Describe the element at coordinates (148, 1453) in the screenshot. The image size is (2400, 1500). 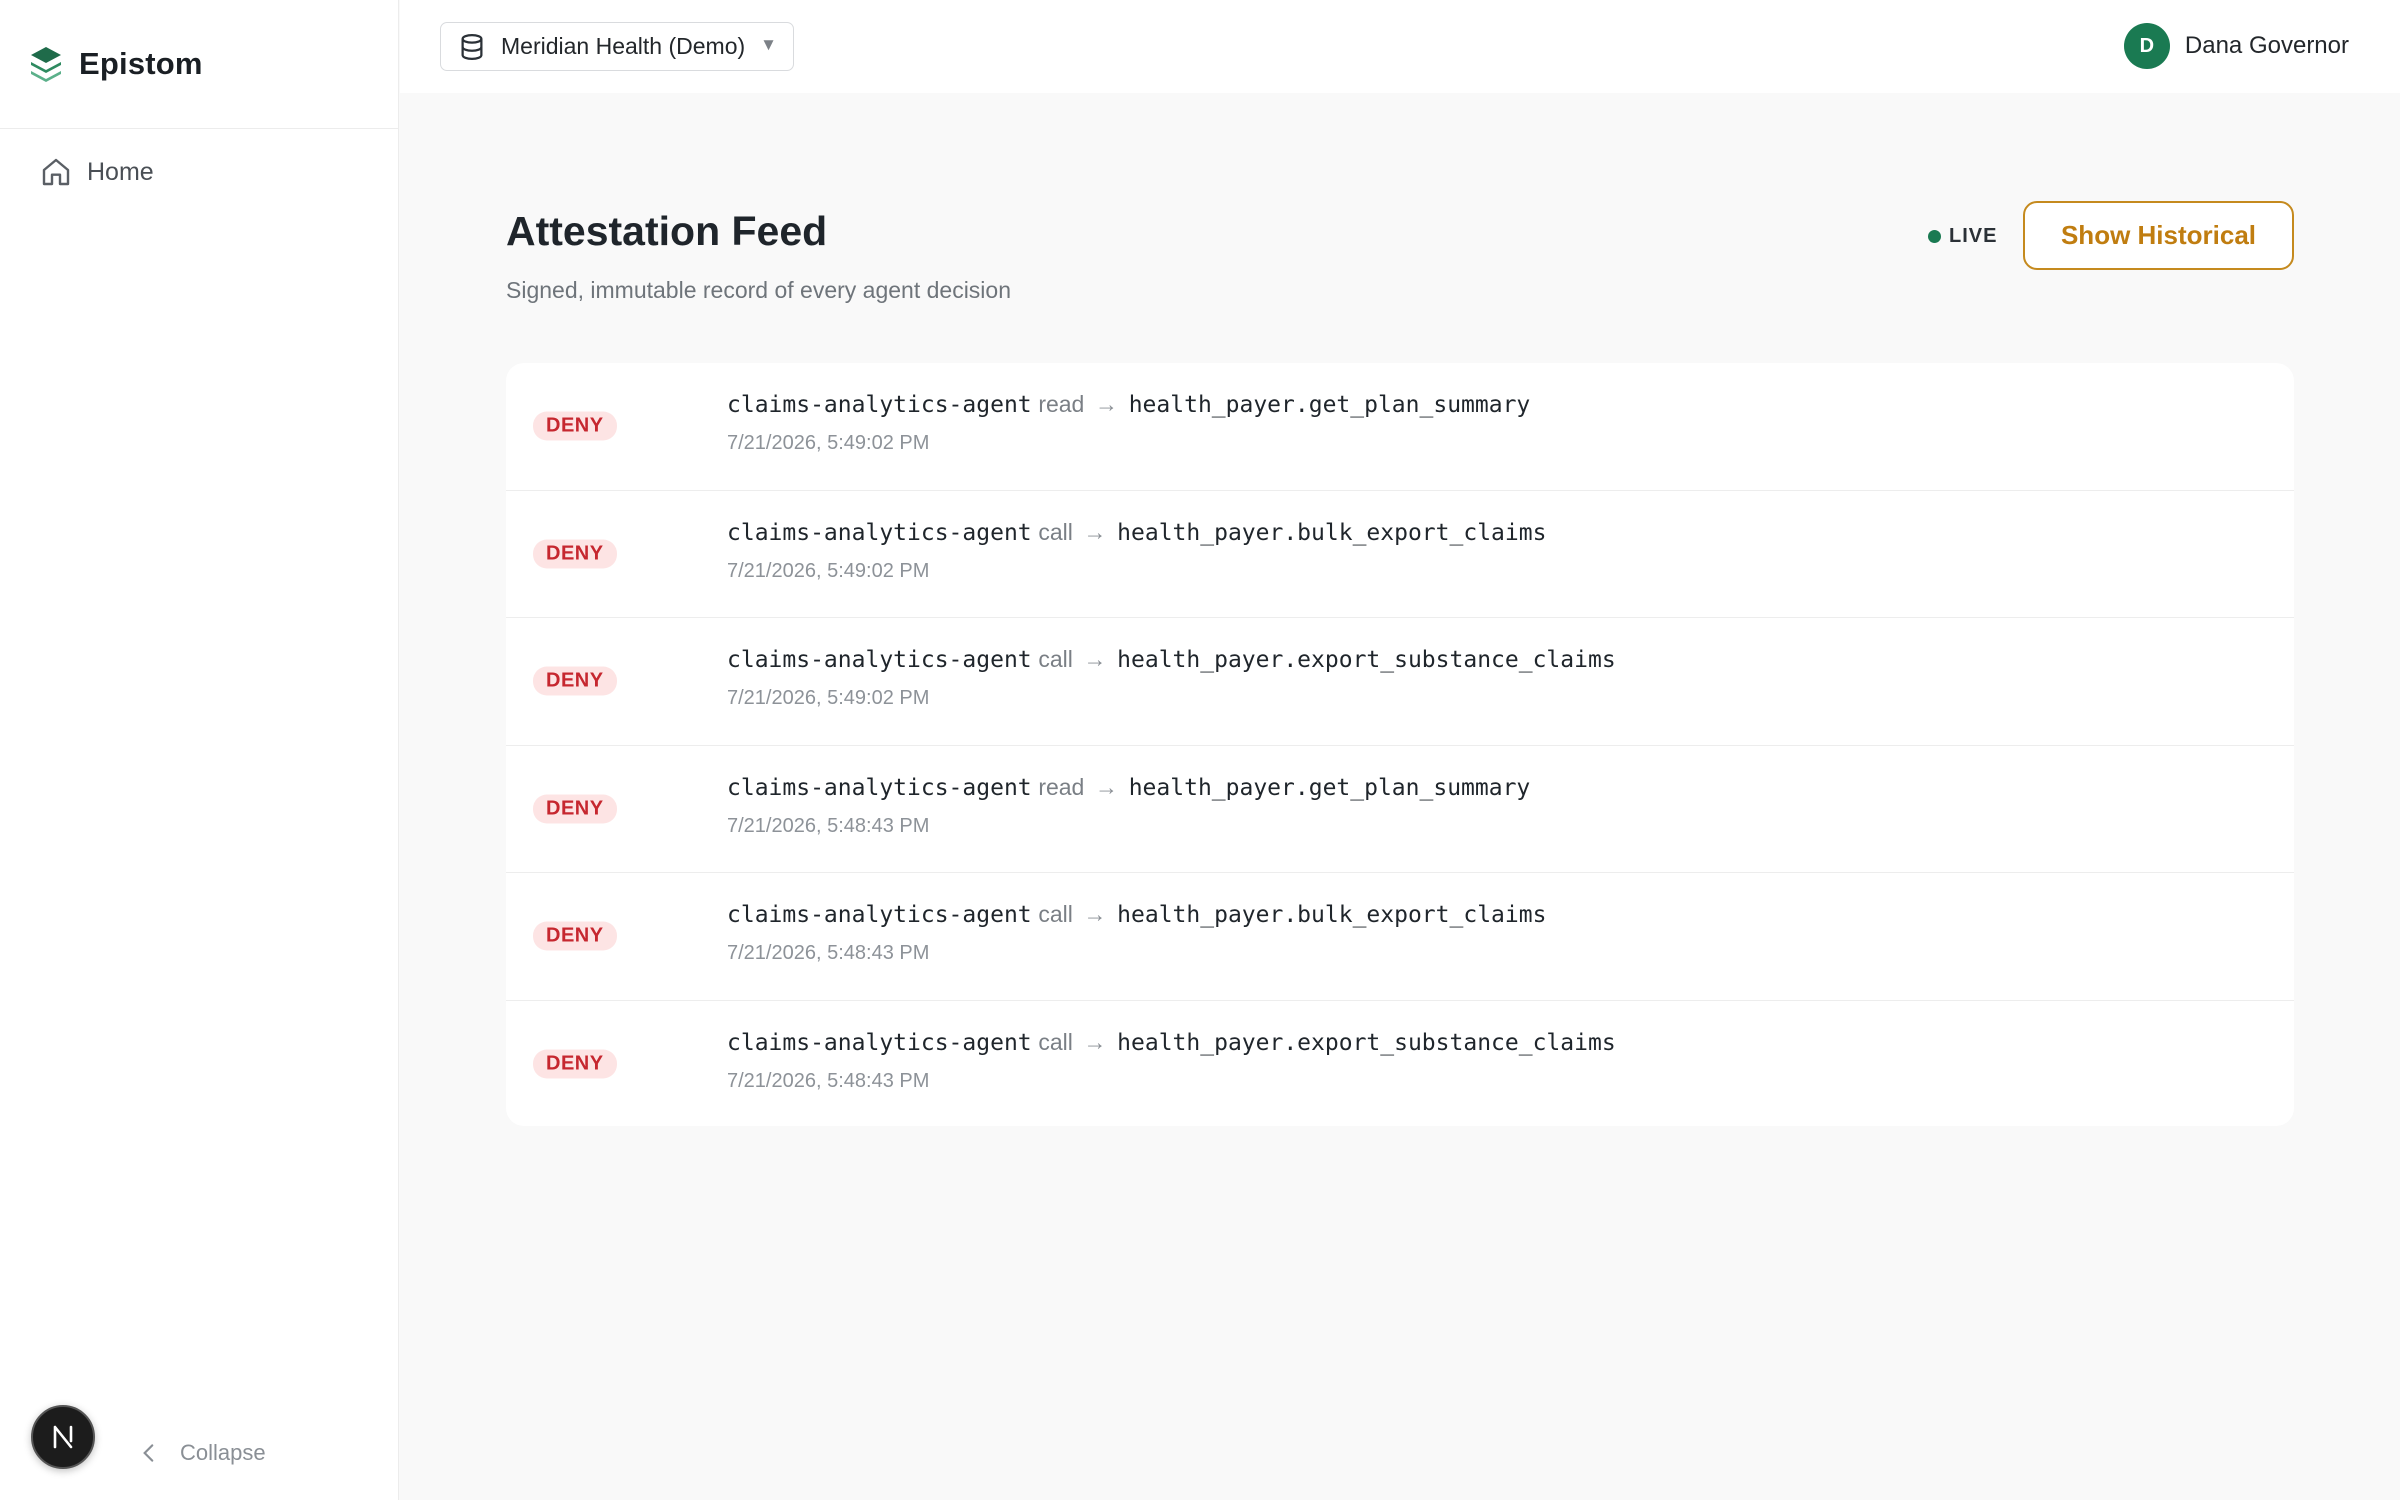
I see `chevron-left-icon` at that location.